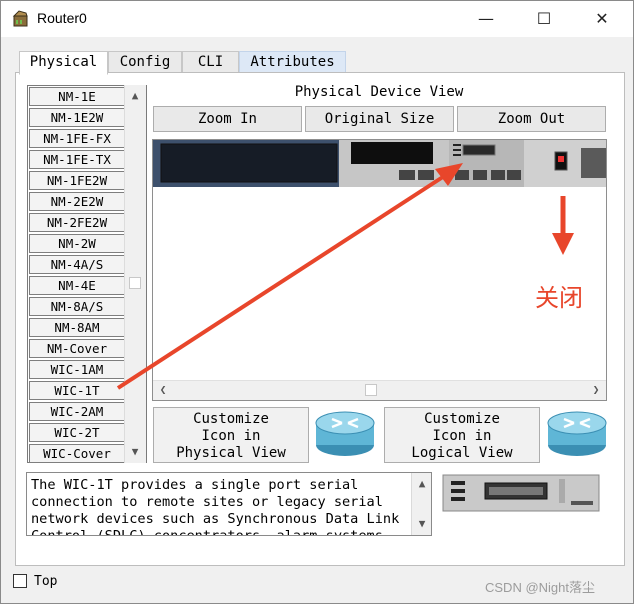 This screenshot has height=605, width=634. I want to click on zoom-out-button: Zoom Out, so click(531, 119).